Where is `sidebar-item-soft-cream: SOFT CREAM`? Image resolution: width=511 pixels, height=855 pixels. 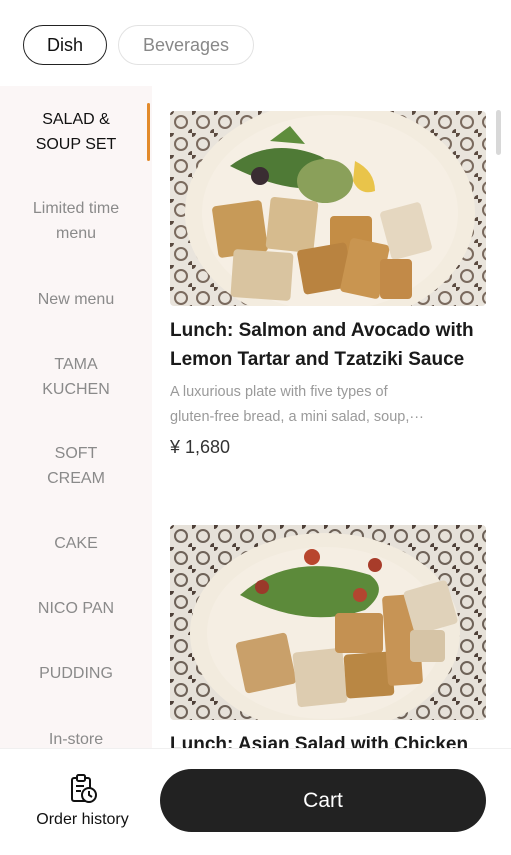
sidebar-item-soft-cream: SOFT CREAM is located at coordinates (76, 466).